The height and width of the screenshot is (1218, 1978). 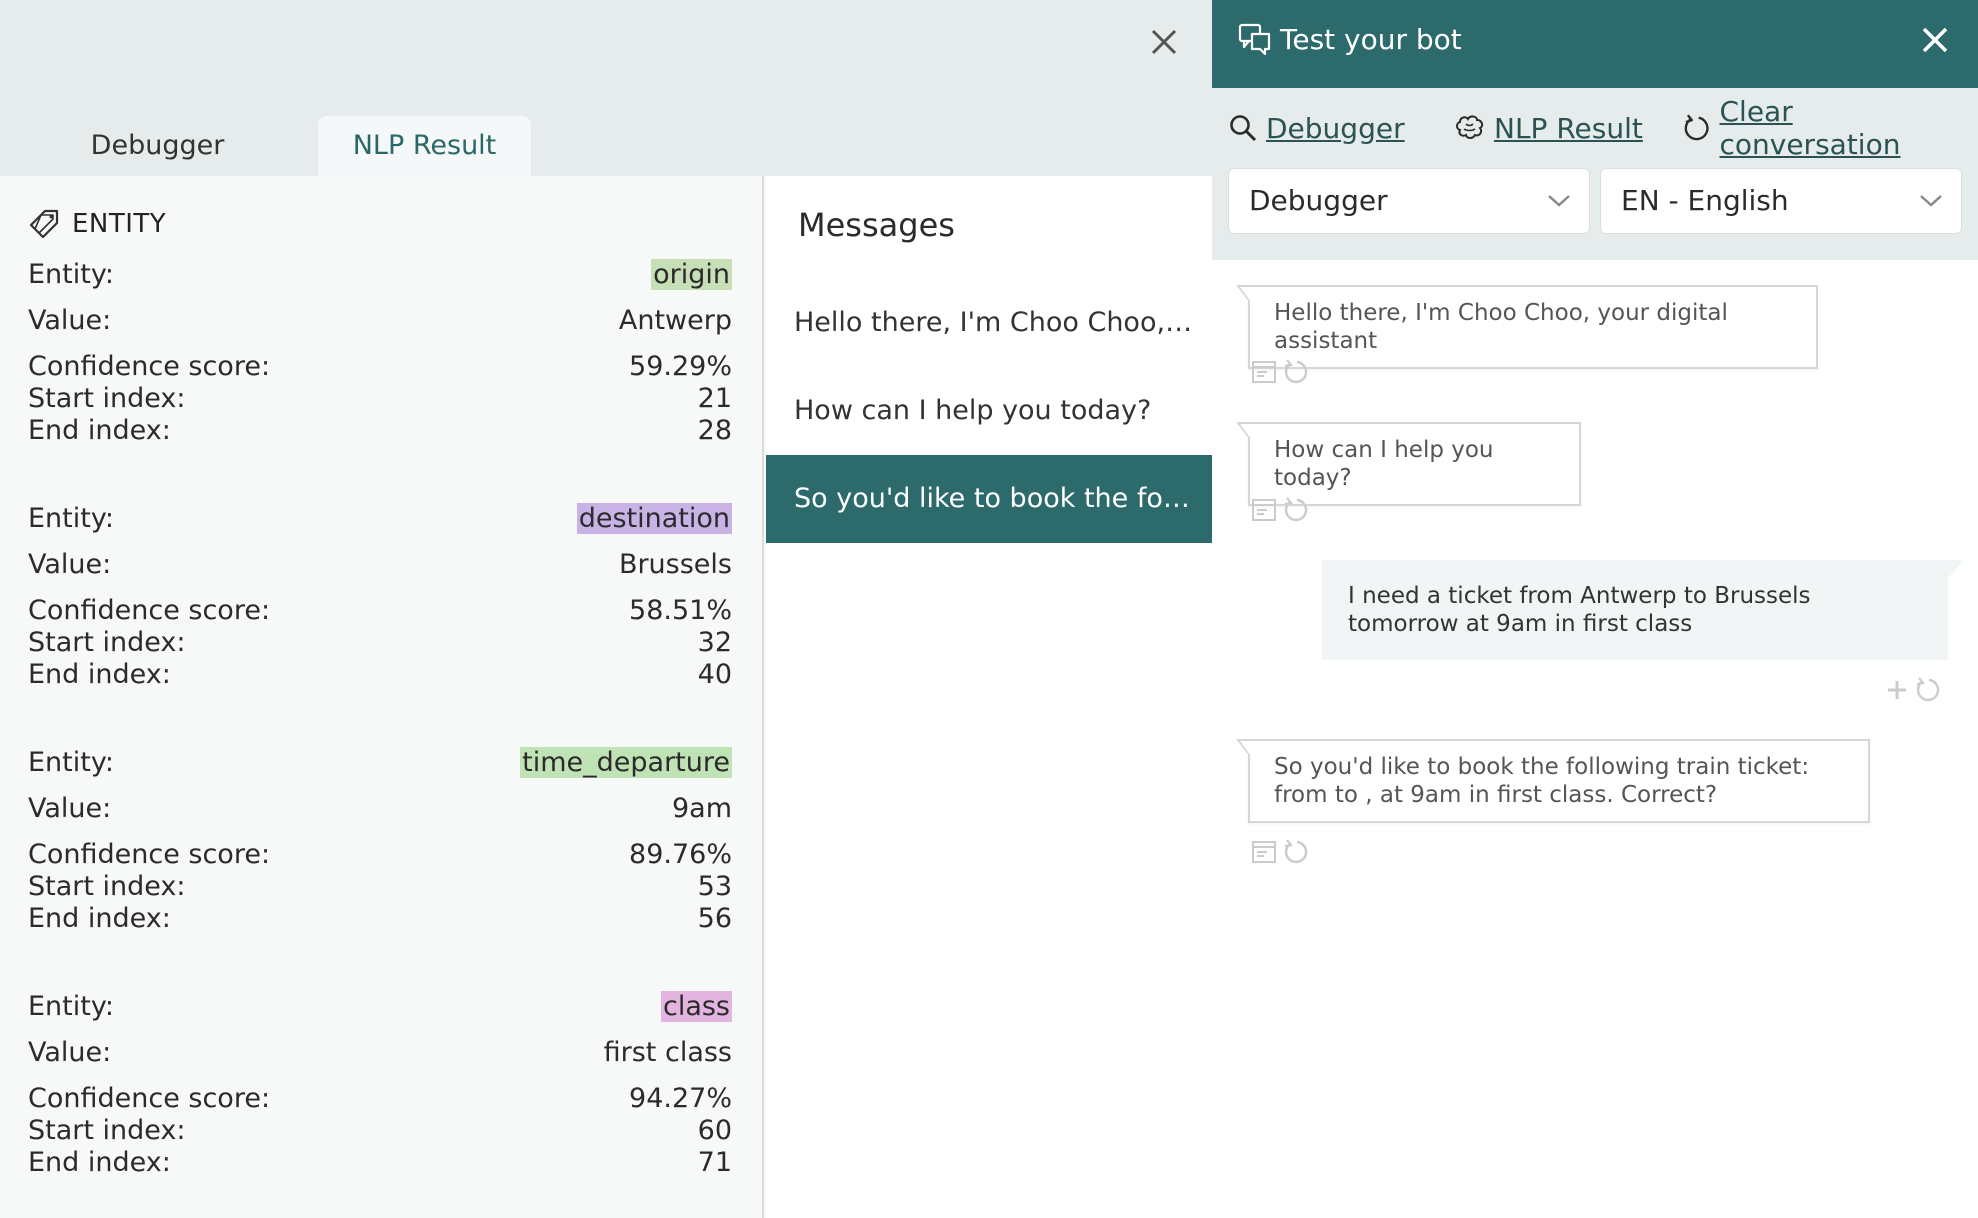 I want to click on entity-confidence-value: 94.27%, so click(x=680, y=1098).